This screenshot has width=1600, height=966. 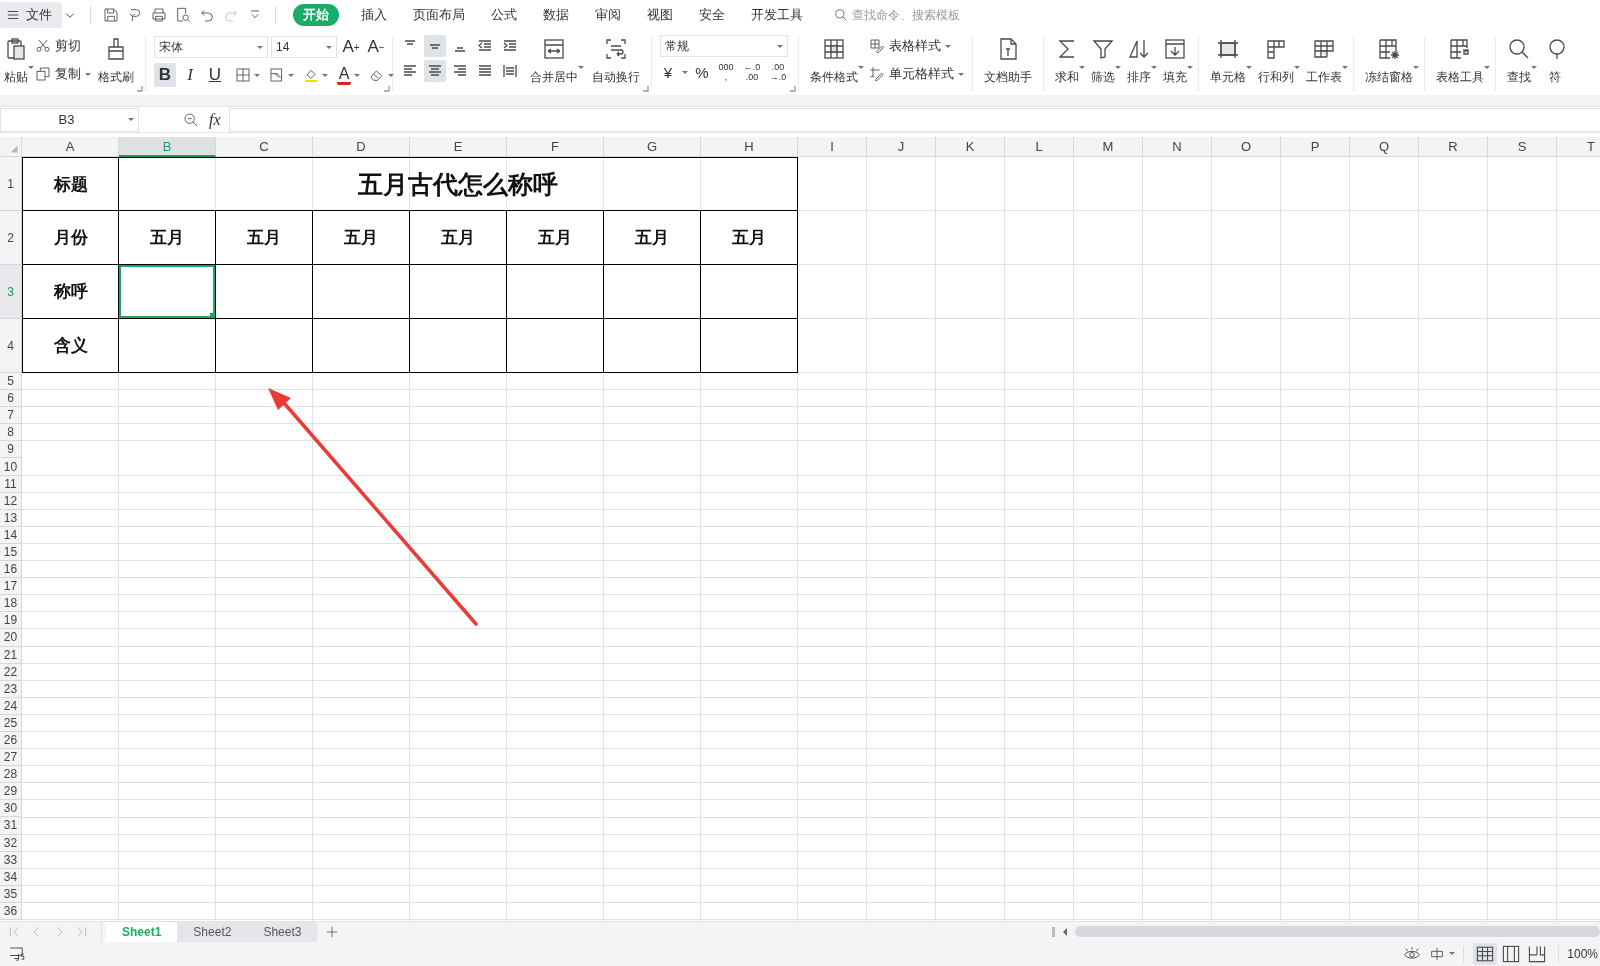 What do you see at coordinates (1177, 147) in the screenshot?
I see `column-header: N` at bounding box center [1177, 147].